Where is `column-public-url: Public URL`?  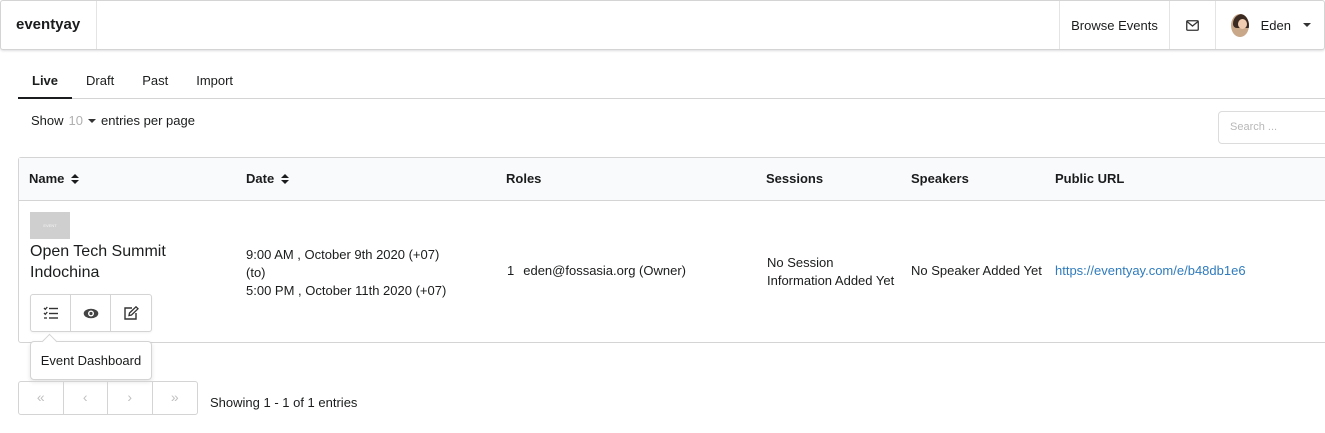
column-public-url: Public URL is located at coordinates (1090, 178).